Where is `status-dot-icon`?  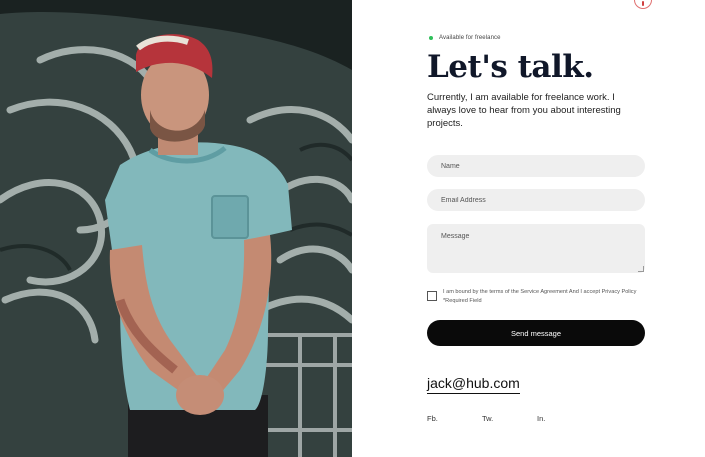 status-dot-icon is located at coordinates (431, 38).